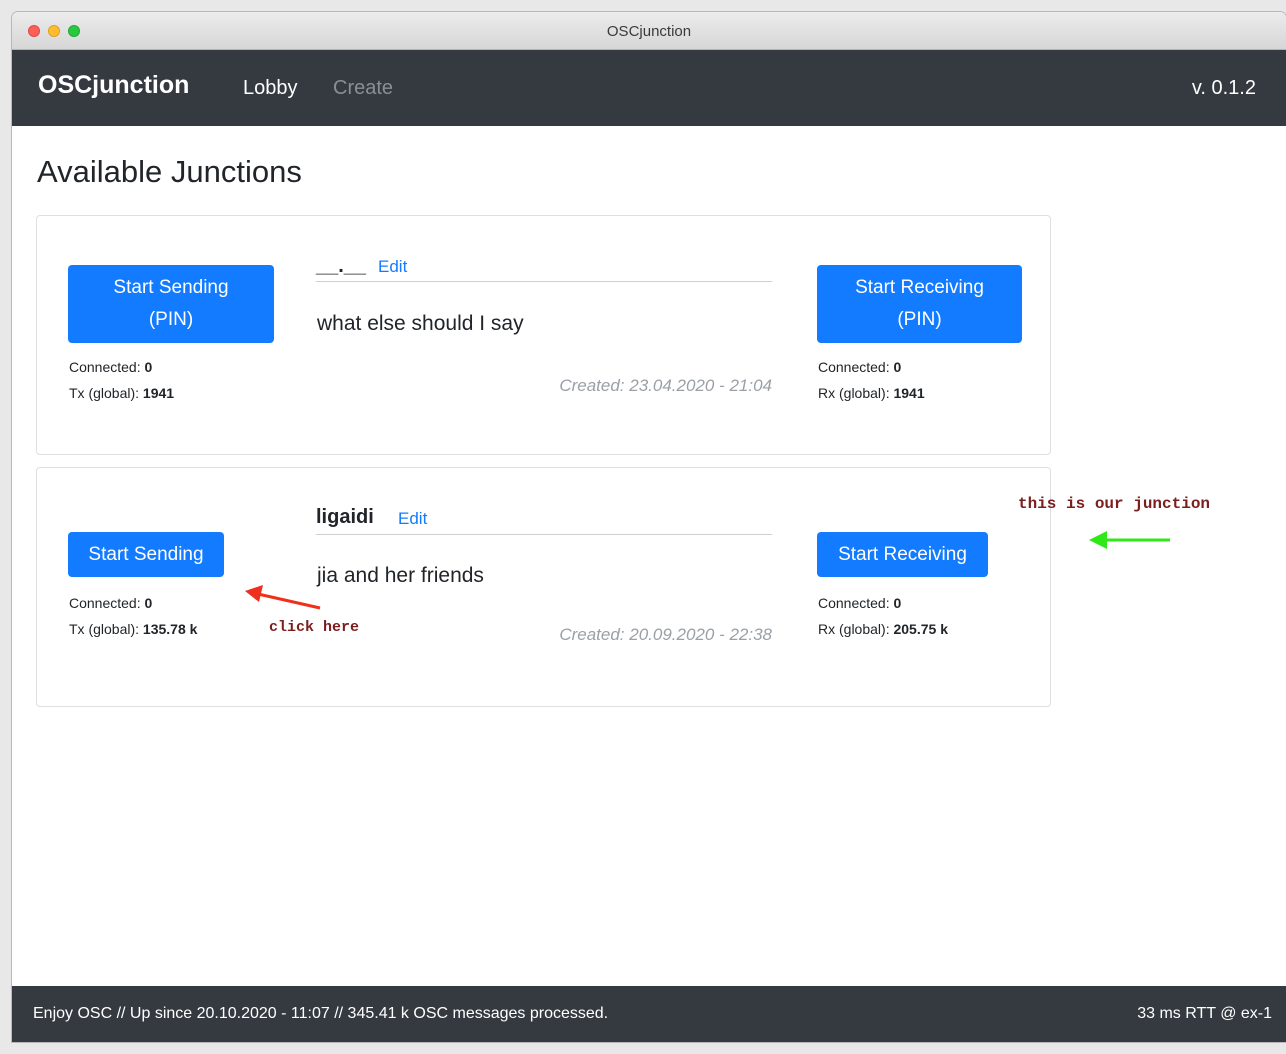 This screenshot has height=1054, width=1286. What do you see at coordinates (345, 517) in the screenshot?
I see `junction-name: ligaidi` at bounding box center [345, 517].